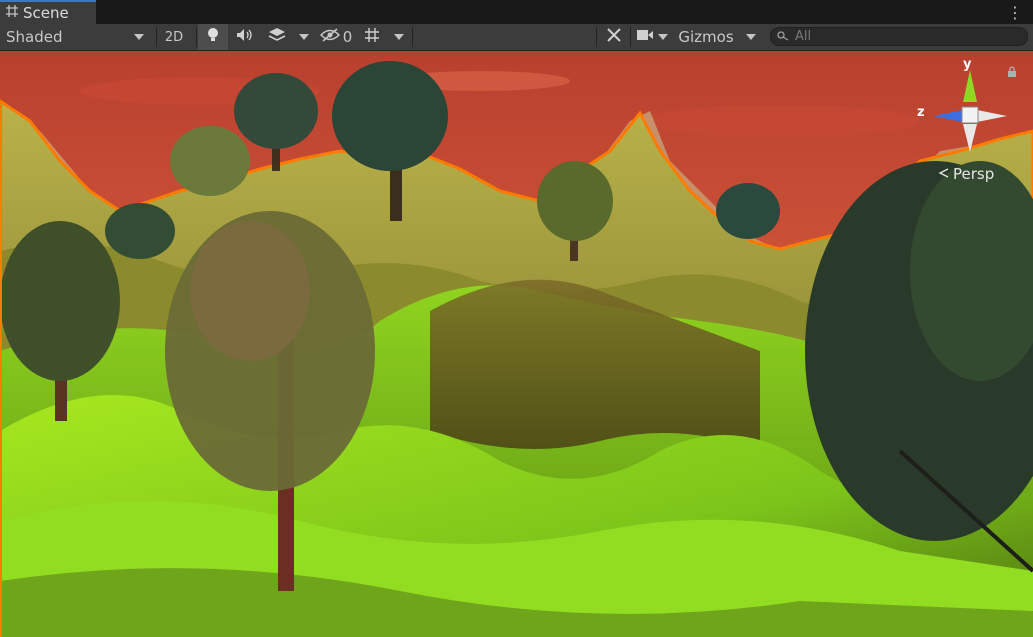  I want to click on tab-bar: Scene ⋮, so click(516, 12).